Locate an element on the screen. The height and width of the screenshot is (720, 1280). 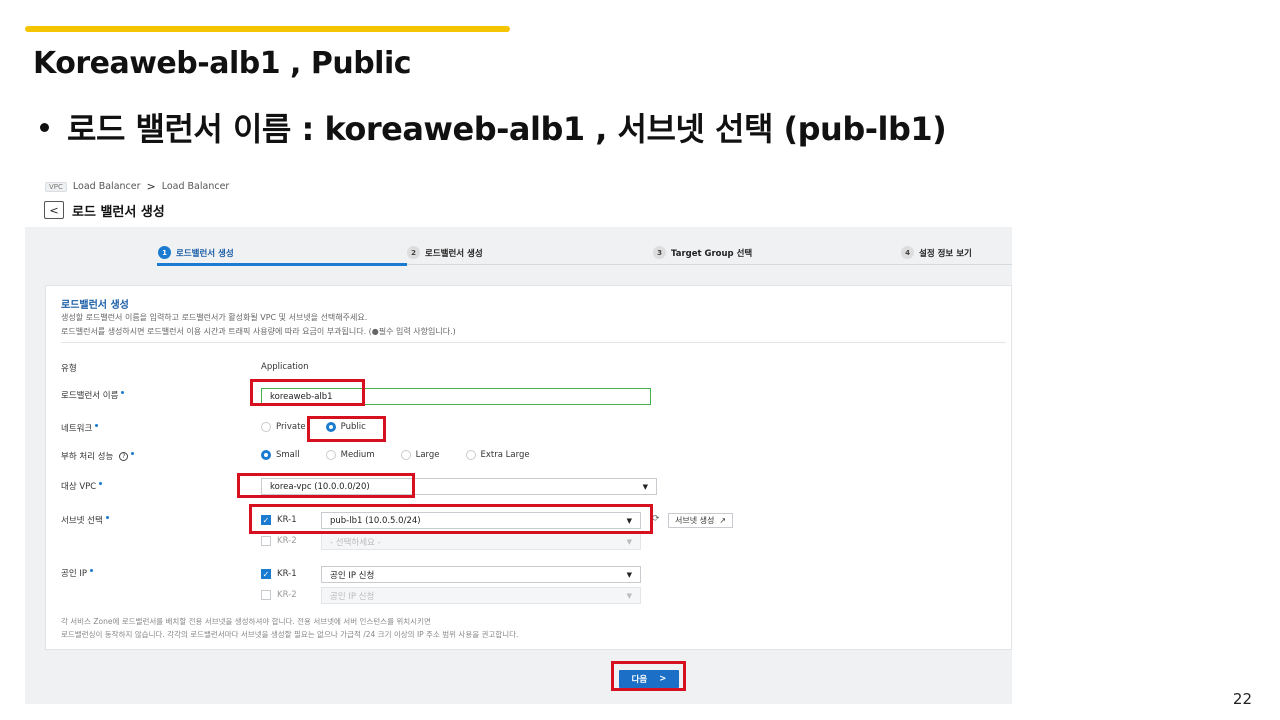
step-2: 2 로드밸런서 생성 is located at coordinates (445, 252).